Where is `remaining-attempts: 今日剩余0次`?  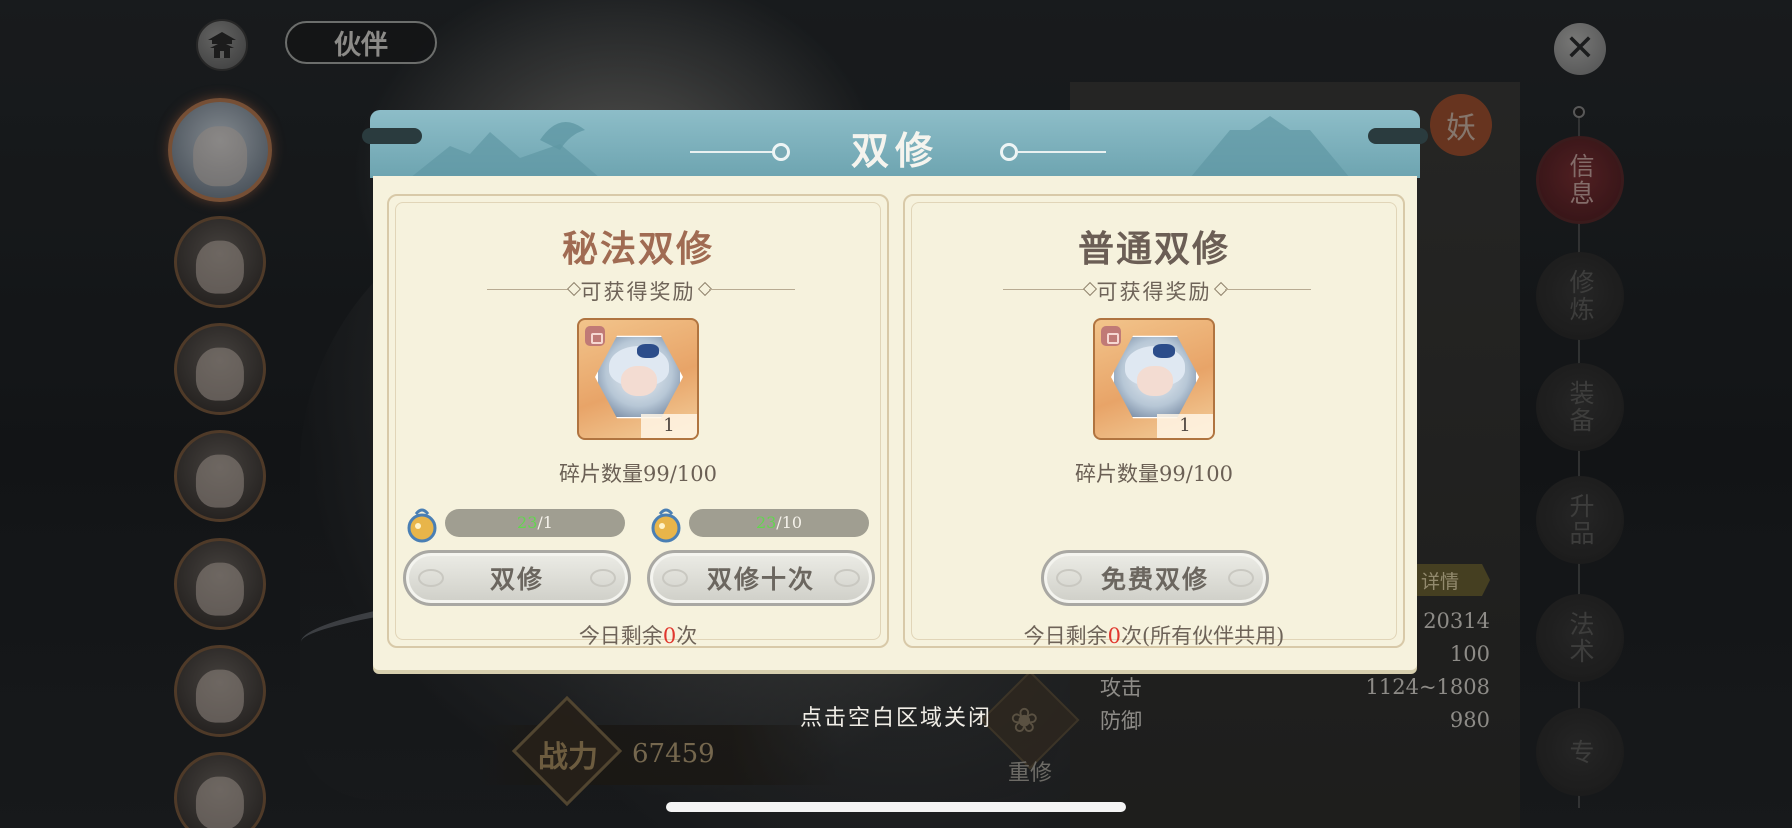
remaining-attempts: 今日剩余0次 is located at coordinates (638, 635).